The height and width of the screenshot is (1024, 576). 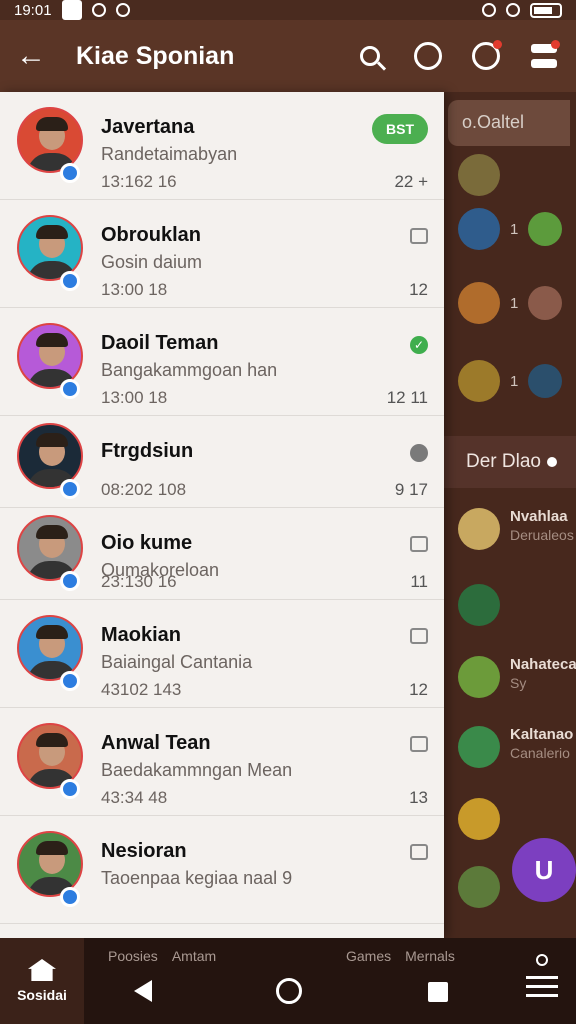 I want to click on menu-button, so click(x=542, y=975).